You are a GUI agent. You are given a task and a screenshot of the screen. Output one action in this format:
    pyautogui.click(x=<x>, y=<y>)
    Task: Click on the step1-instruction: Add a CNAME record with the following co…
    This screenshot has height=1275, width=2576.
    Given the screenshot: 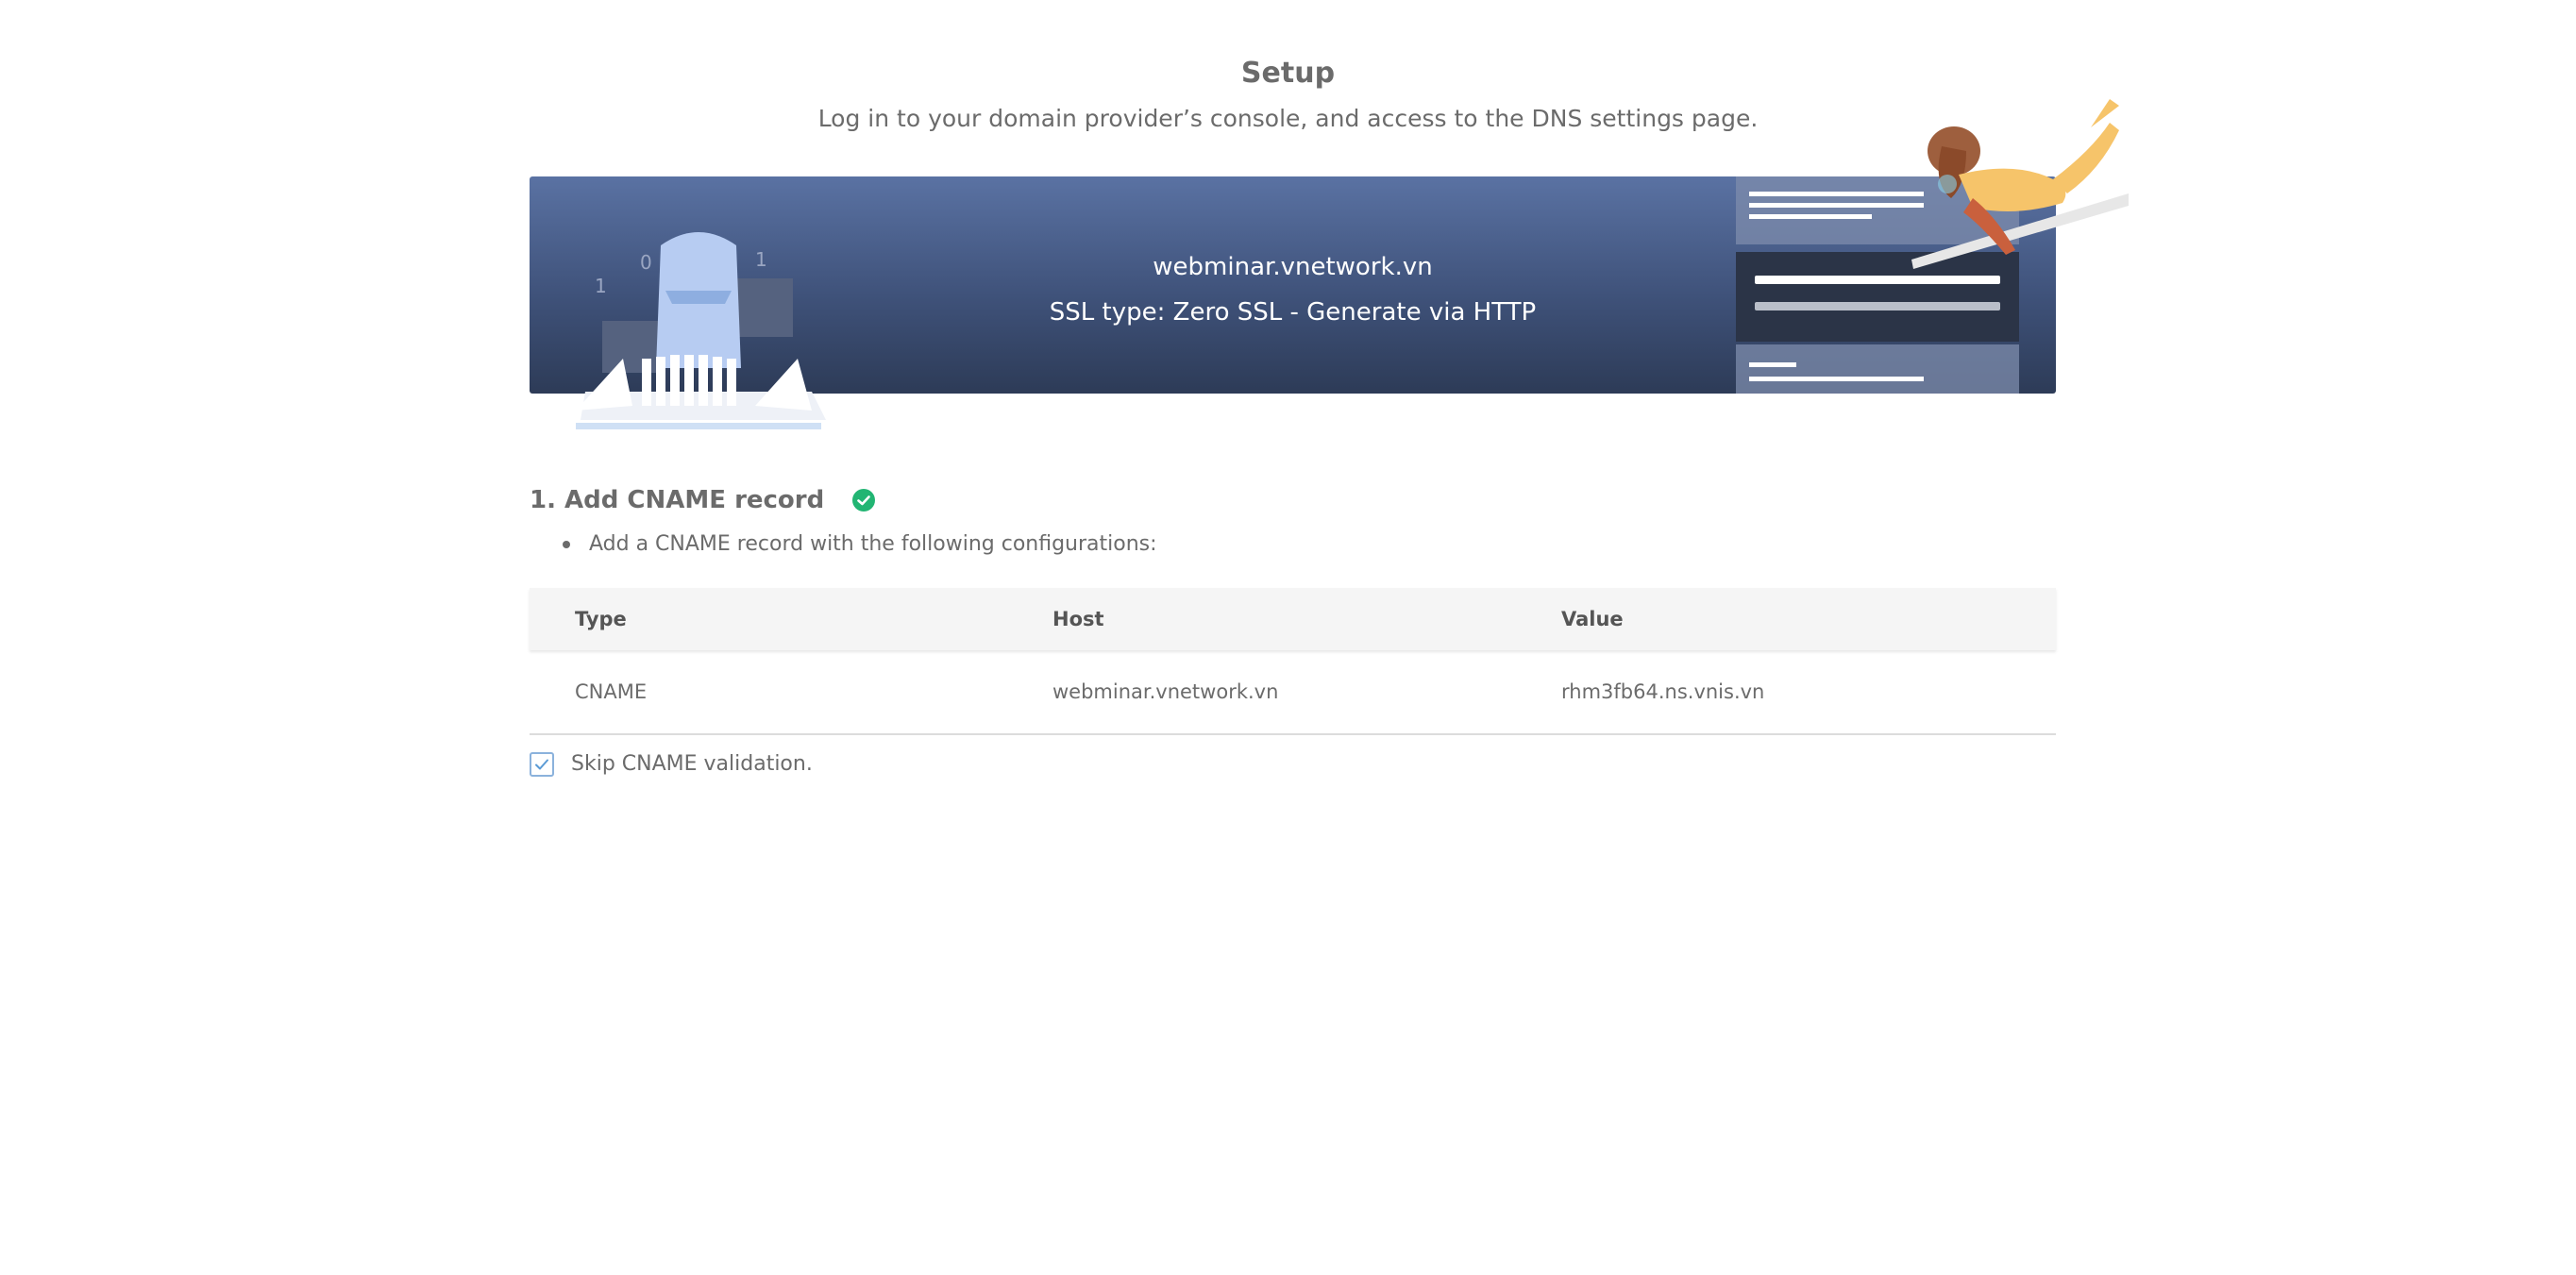 What is the action you would take?
    pyautogui.click(x=860, y=544)
    